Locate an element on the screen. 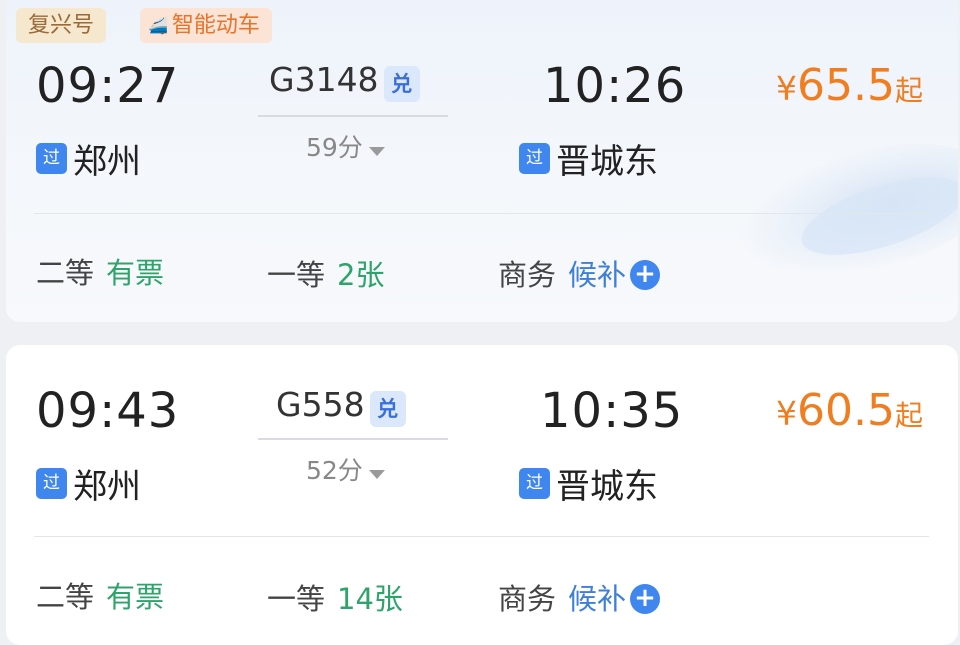 This screenshot has width=960, height=645. seat-status: 14张 is located at coordinates (370, 599).